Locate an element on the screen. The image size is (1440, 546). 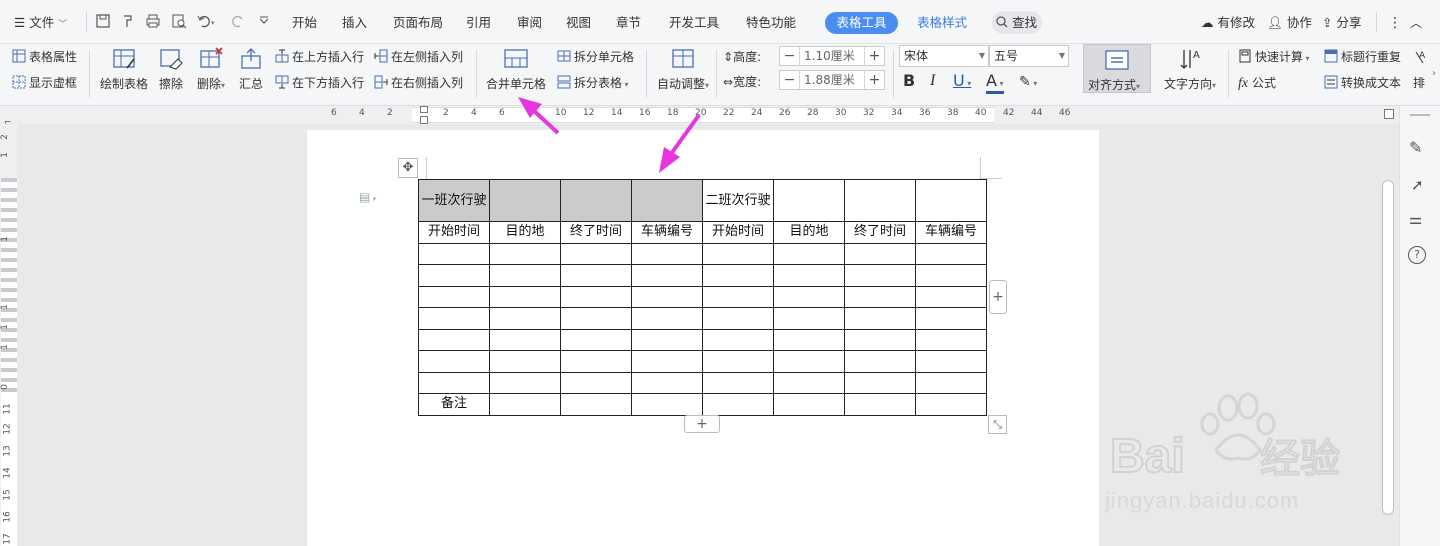
redo-icon is located at coordinates (238, 22).